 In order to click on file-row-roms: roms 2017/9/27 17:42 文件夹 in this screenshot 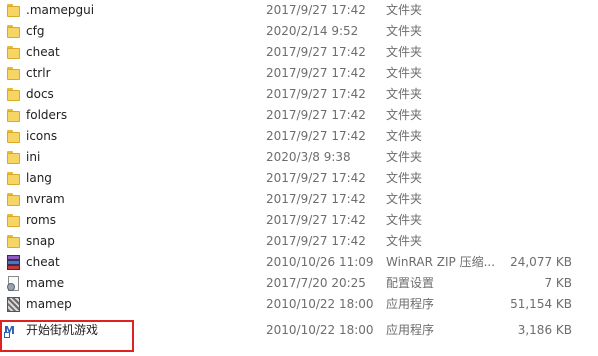, I will do `click(299, 220)`.